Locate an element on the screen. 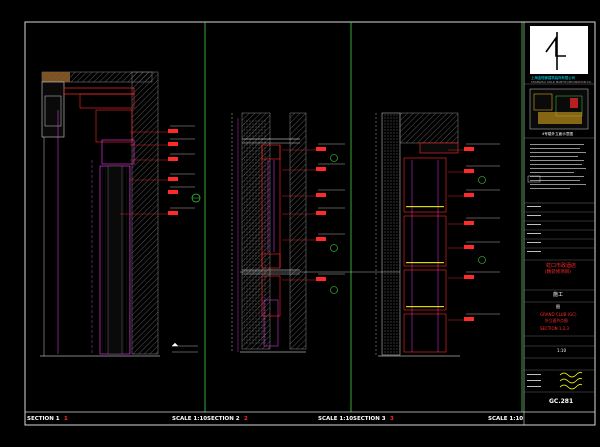  drawing-title: 外立面节点图 is located at coordinates (556, 320).